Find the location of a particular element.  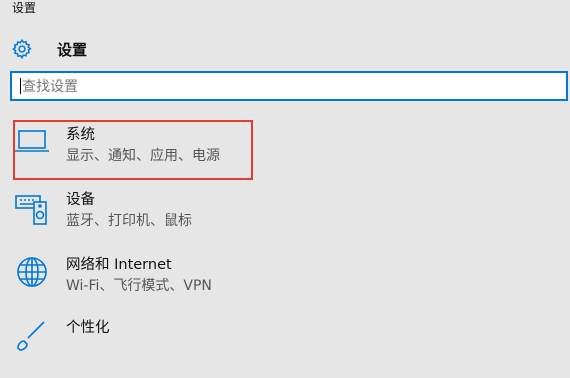

category-devices: 设备 蓝牙、打印机、鼠标 is located at coordinates (103, 220).